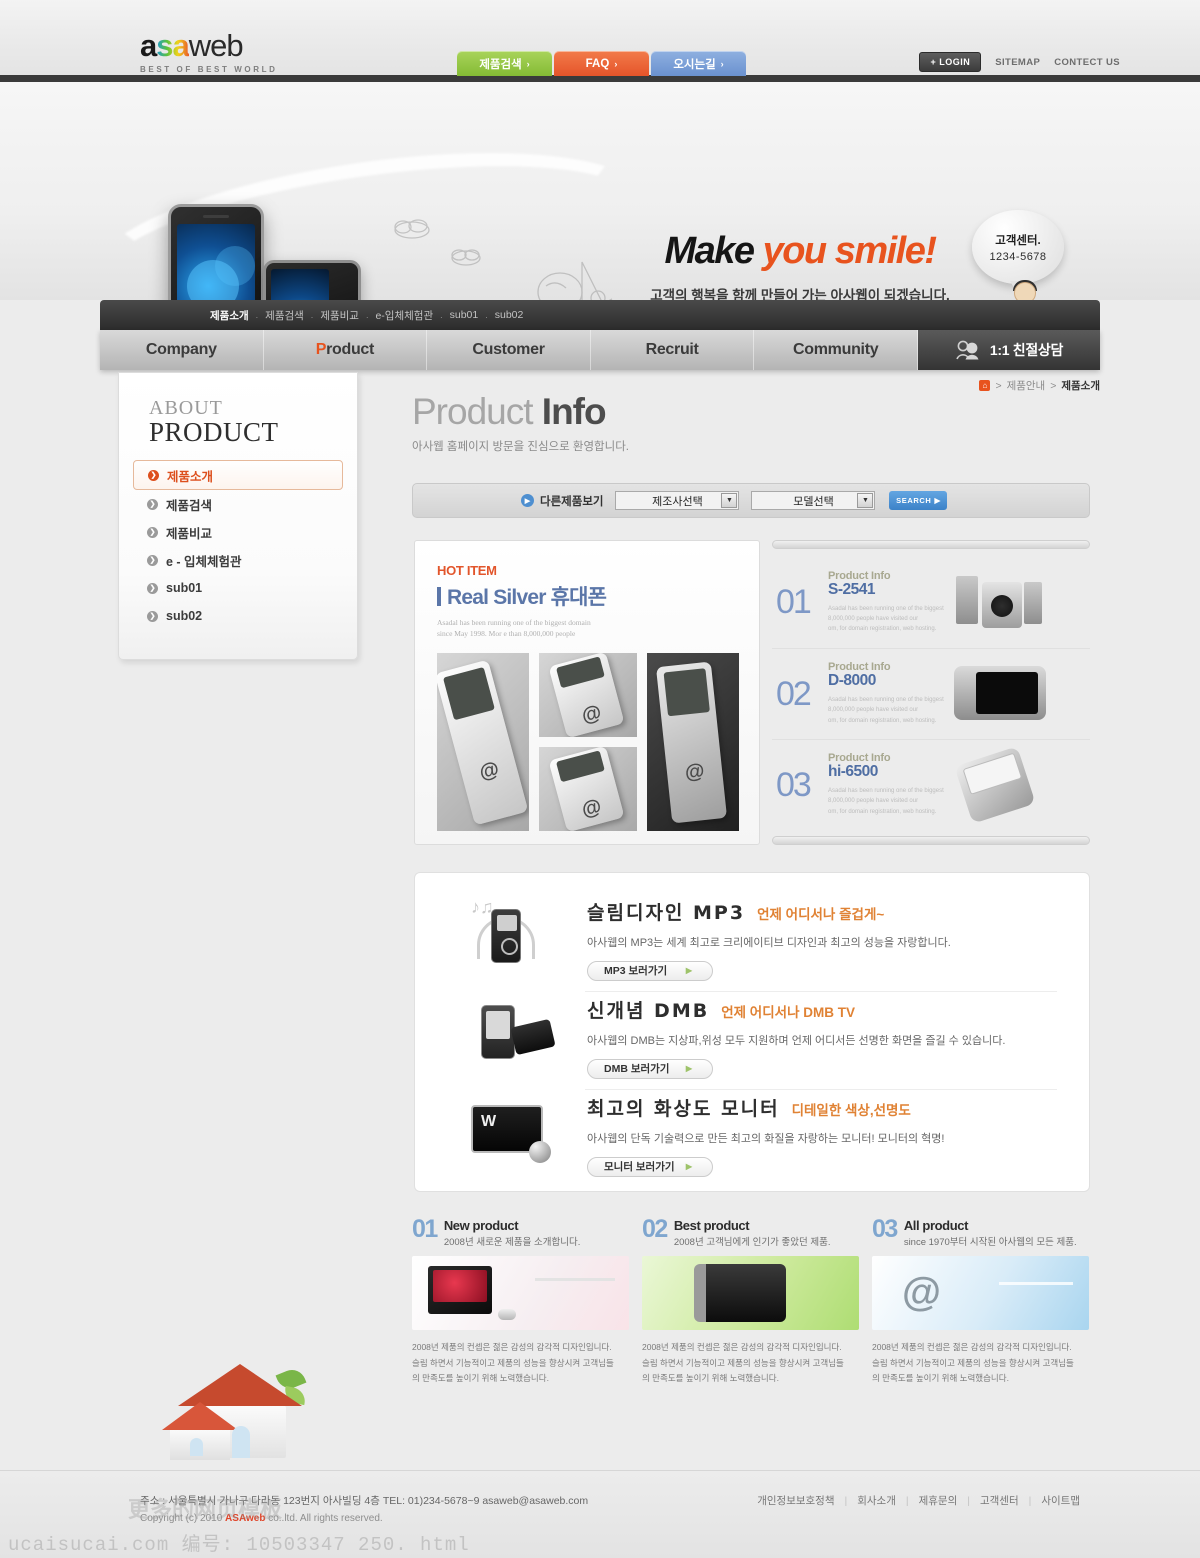  I want to click on nav-item-company: Company, so click(182, 350).